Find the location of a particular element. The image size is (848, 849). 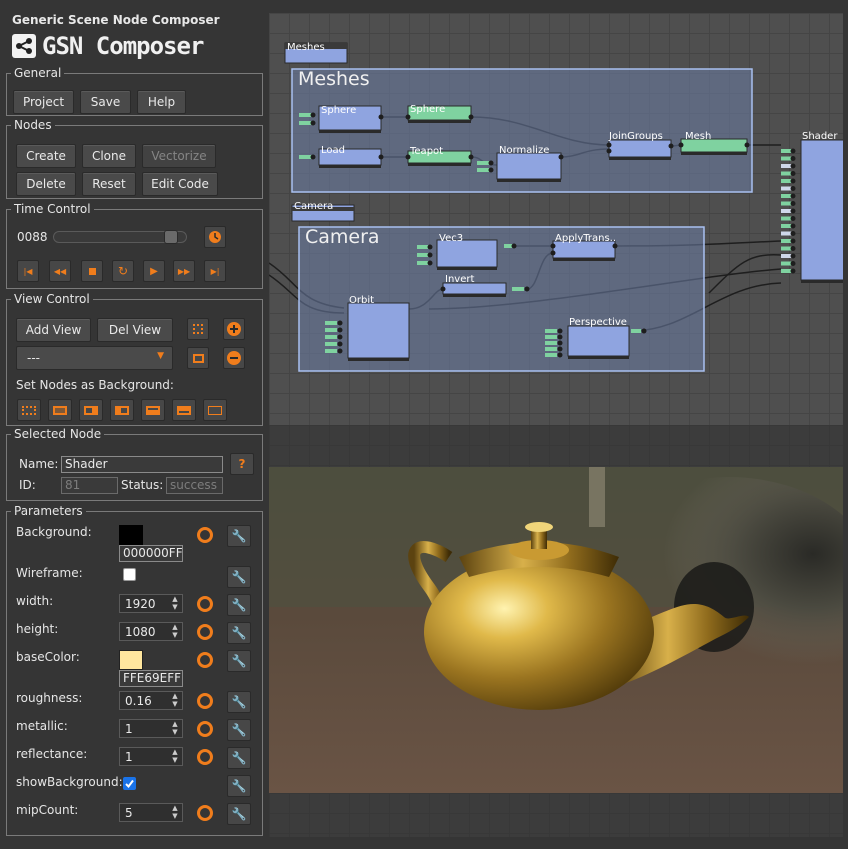

node-orbit: Orbit is located at coordinates (378, 328).